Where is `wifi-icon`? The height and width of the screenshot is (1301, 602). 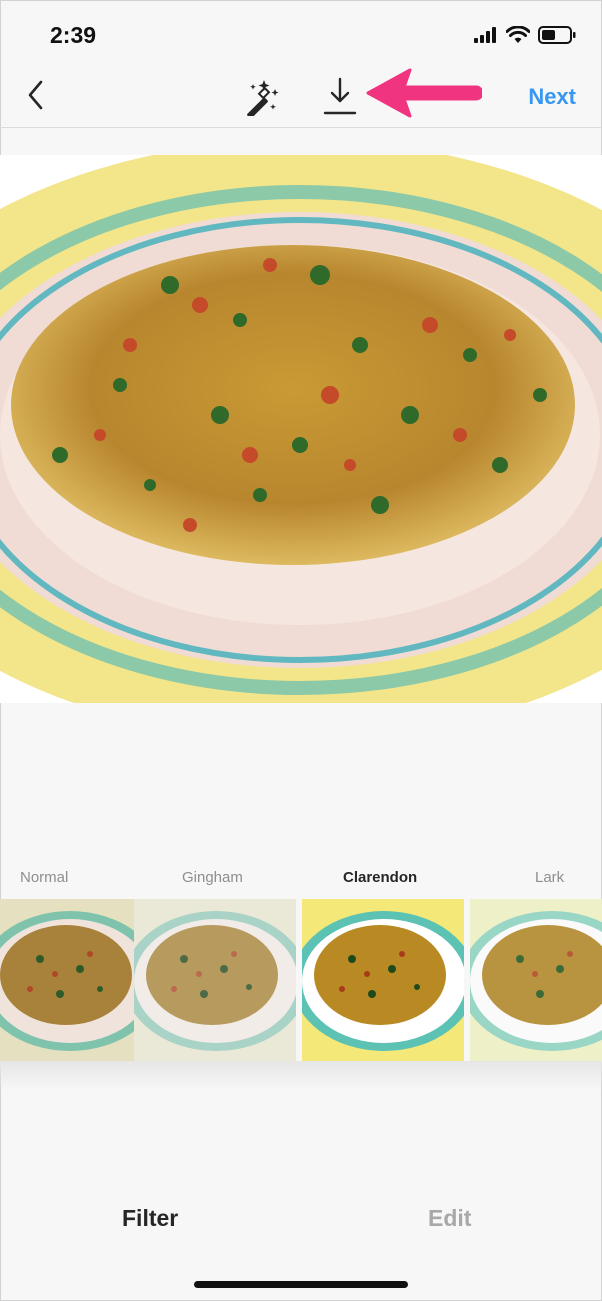 wifi-icon is located at coordinates (518, 34).